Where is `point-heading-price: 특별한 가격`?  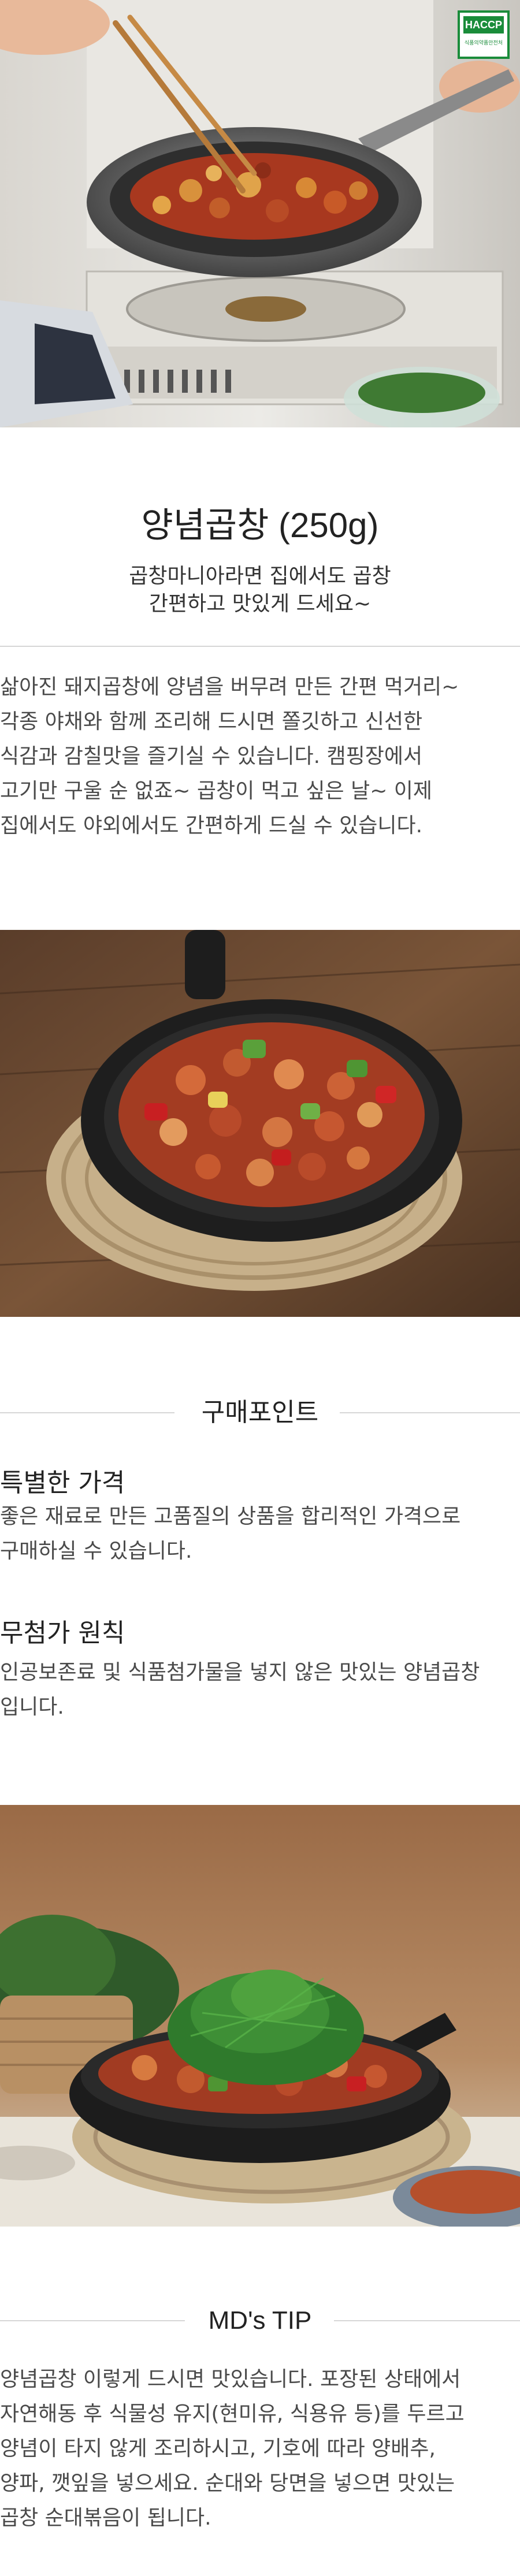
point-heading-price: 특별한 가격 is located at coordinates (62, 1483).